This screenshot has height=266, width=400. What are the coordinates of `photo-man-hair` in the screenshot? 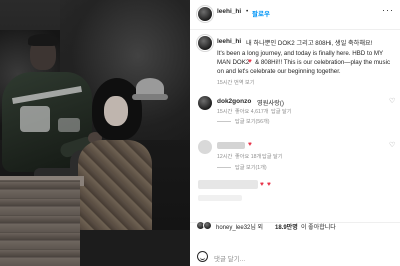 It's located at (43, 40).